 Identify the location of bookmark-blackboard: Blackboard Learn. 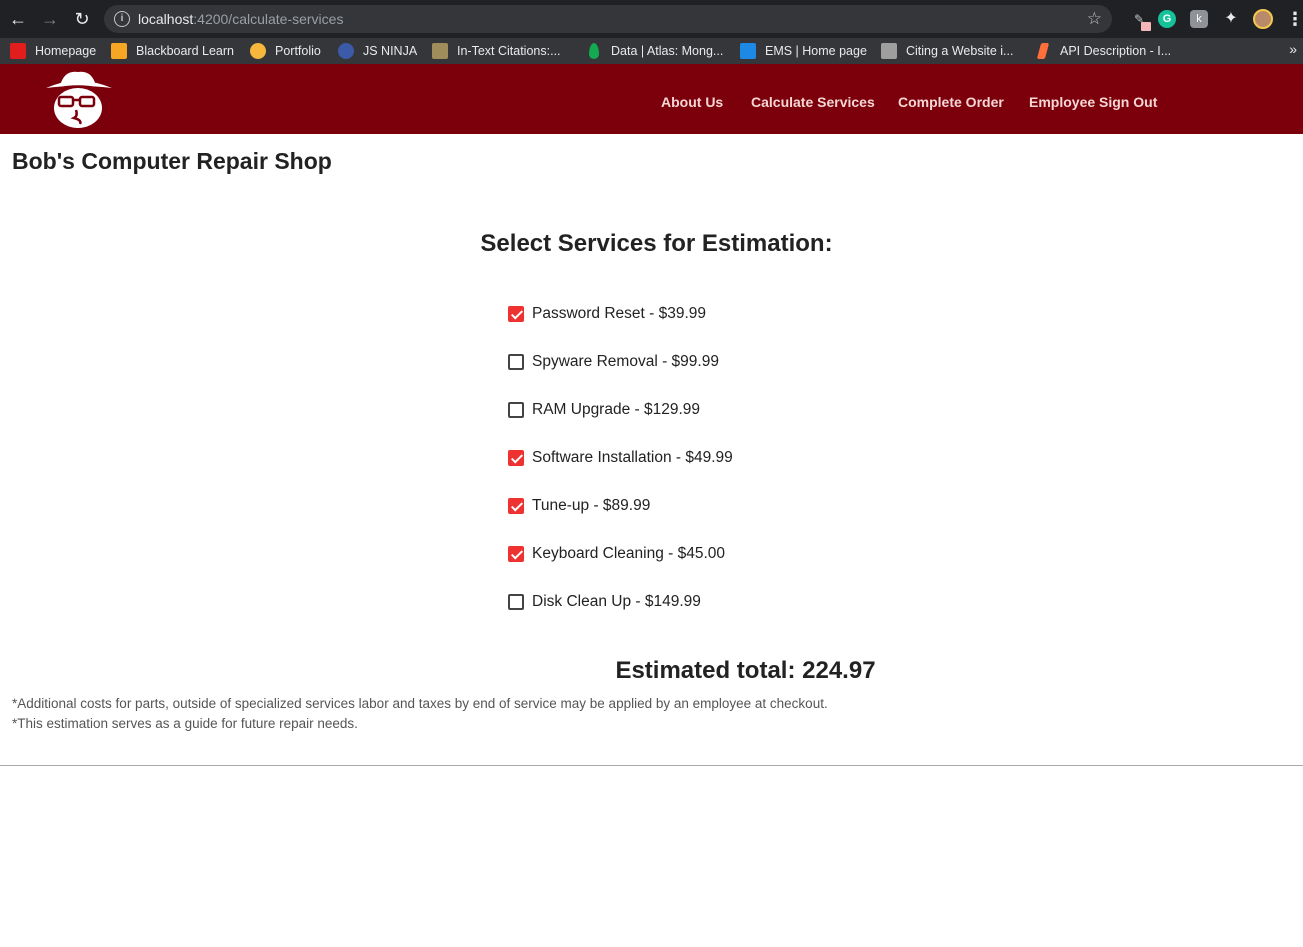
(172, 51).